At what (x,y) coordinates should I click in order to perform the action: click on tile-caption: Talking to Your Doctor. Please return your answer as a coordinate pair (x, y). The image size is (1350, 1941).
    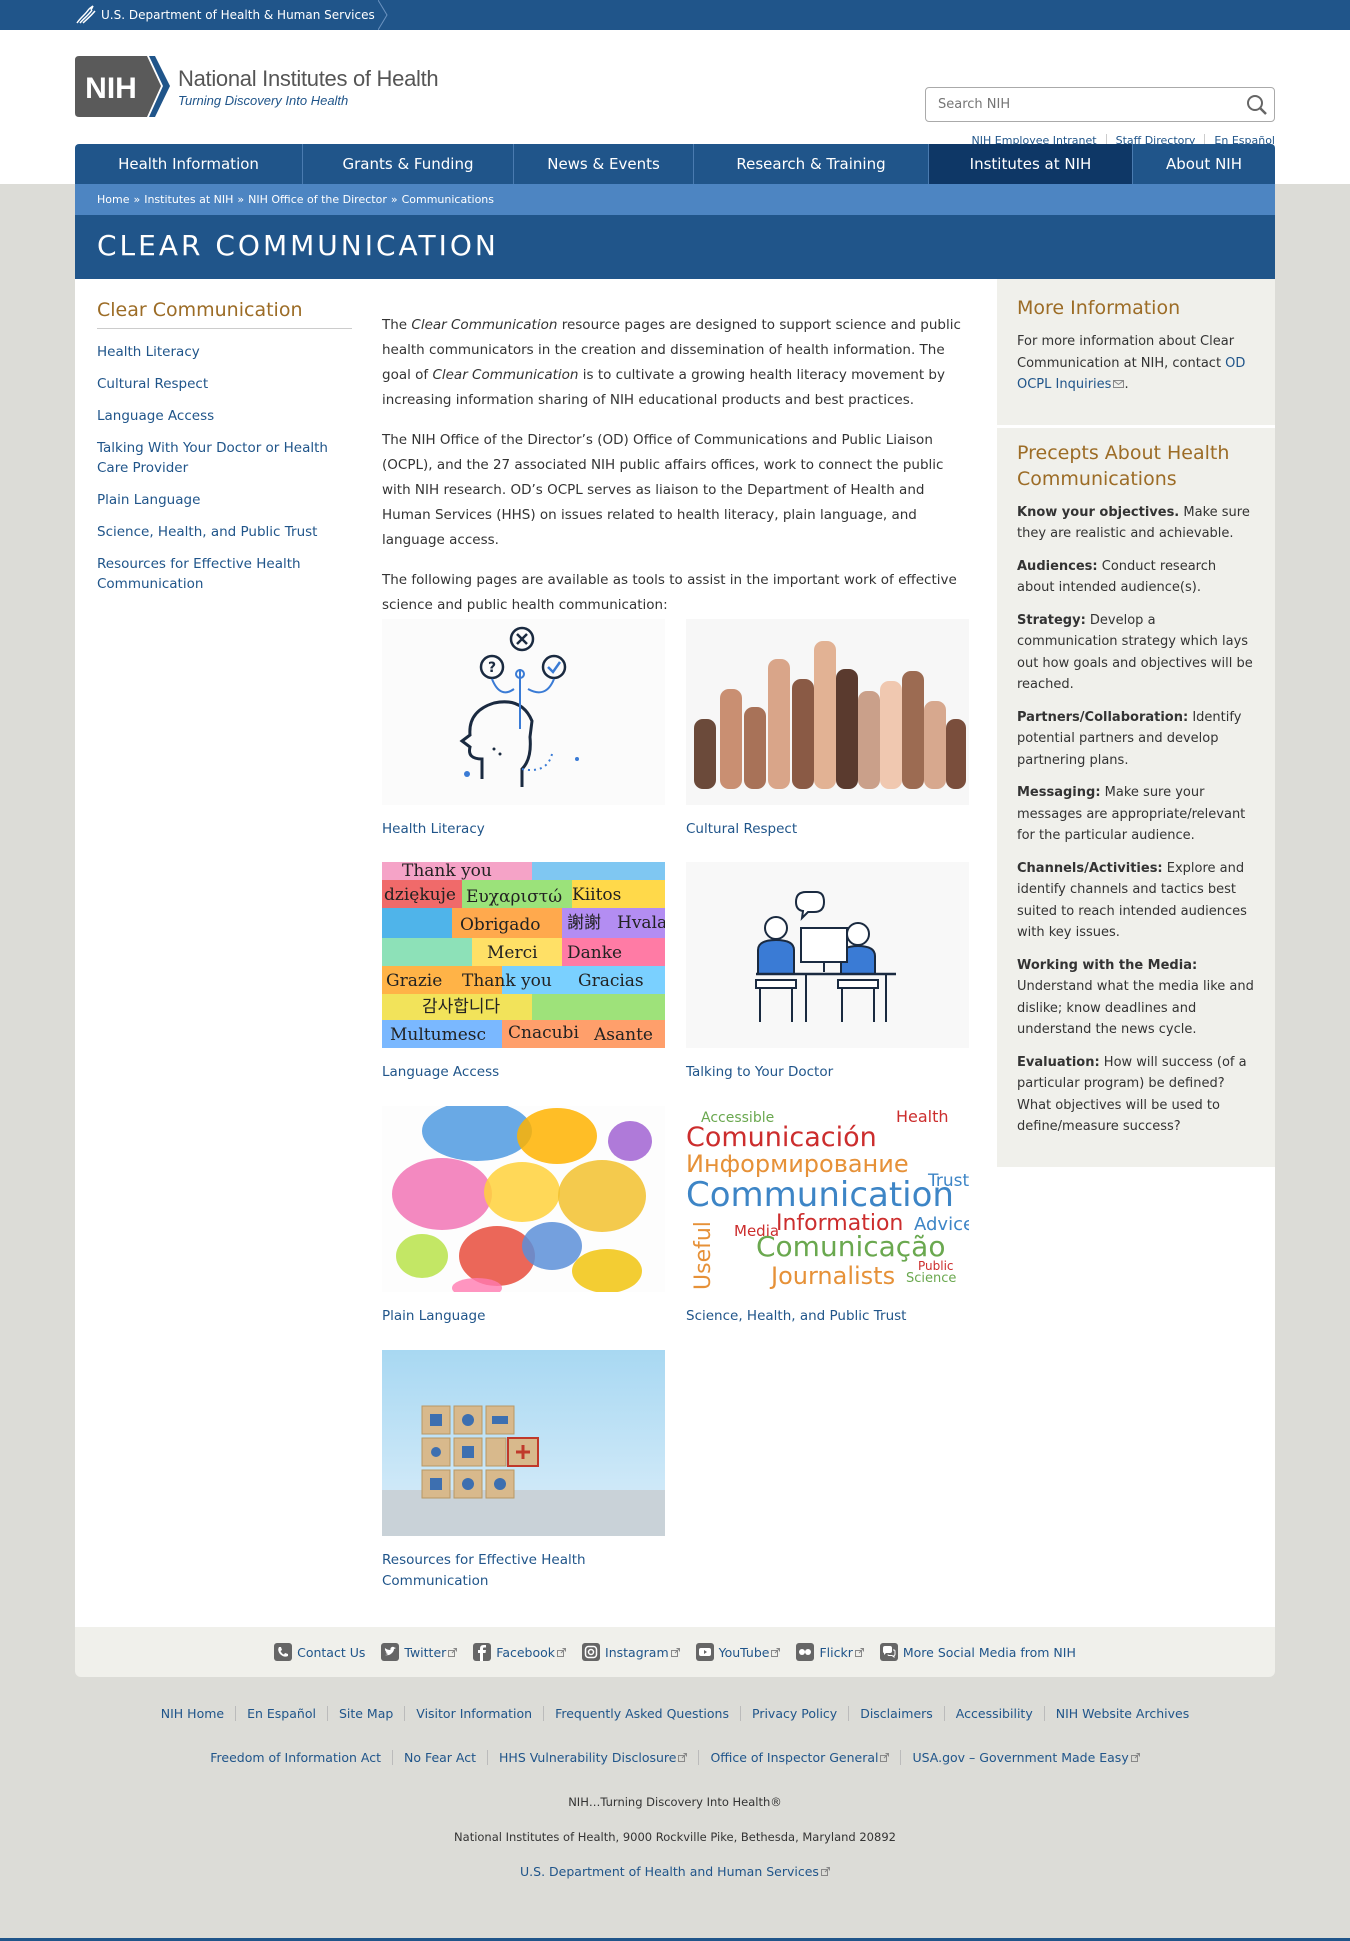
    Looking at the image, I should click on (759, 1072).